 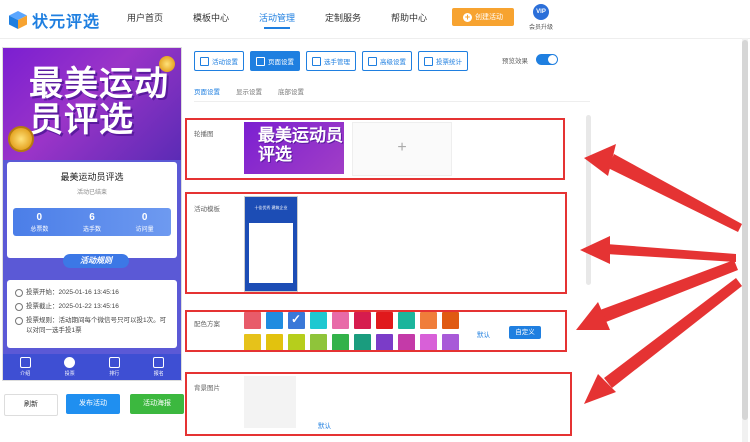 I want to click on create-activity-button: + 创建活动, so click(x=483, y=17).